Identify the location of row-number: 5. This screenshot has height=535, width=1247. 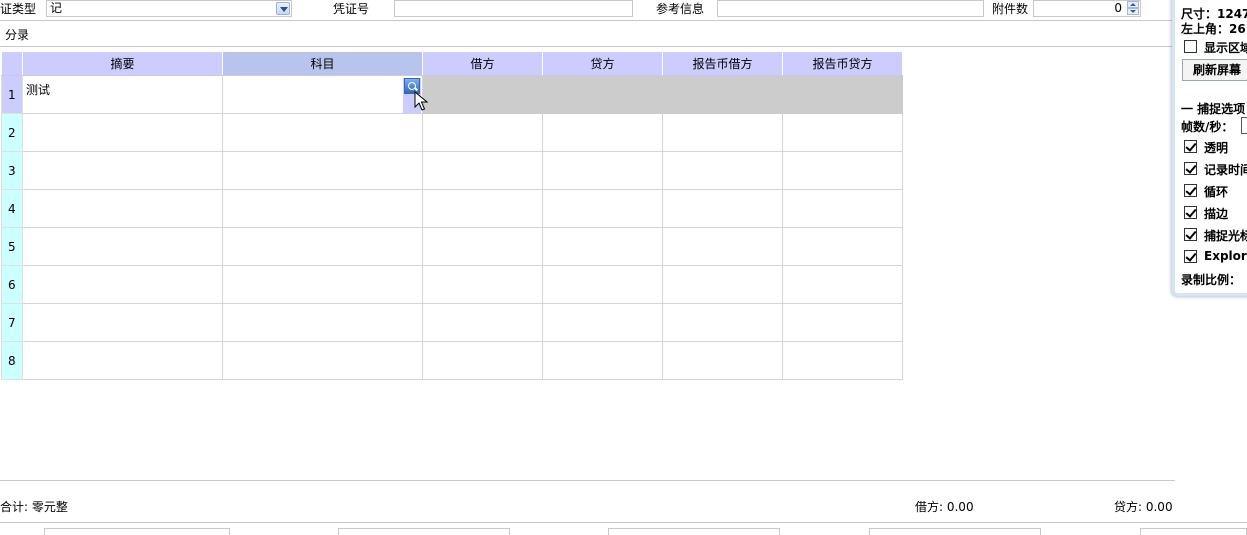
(12, 246).